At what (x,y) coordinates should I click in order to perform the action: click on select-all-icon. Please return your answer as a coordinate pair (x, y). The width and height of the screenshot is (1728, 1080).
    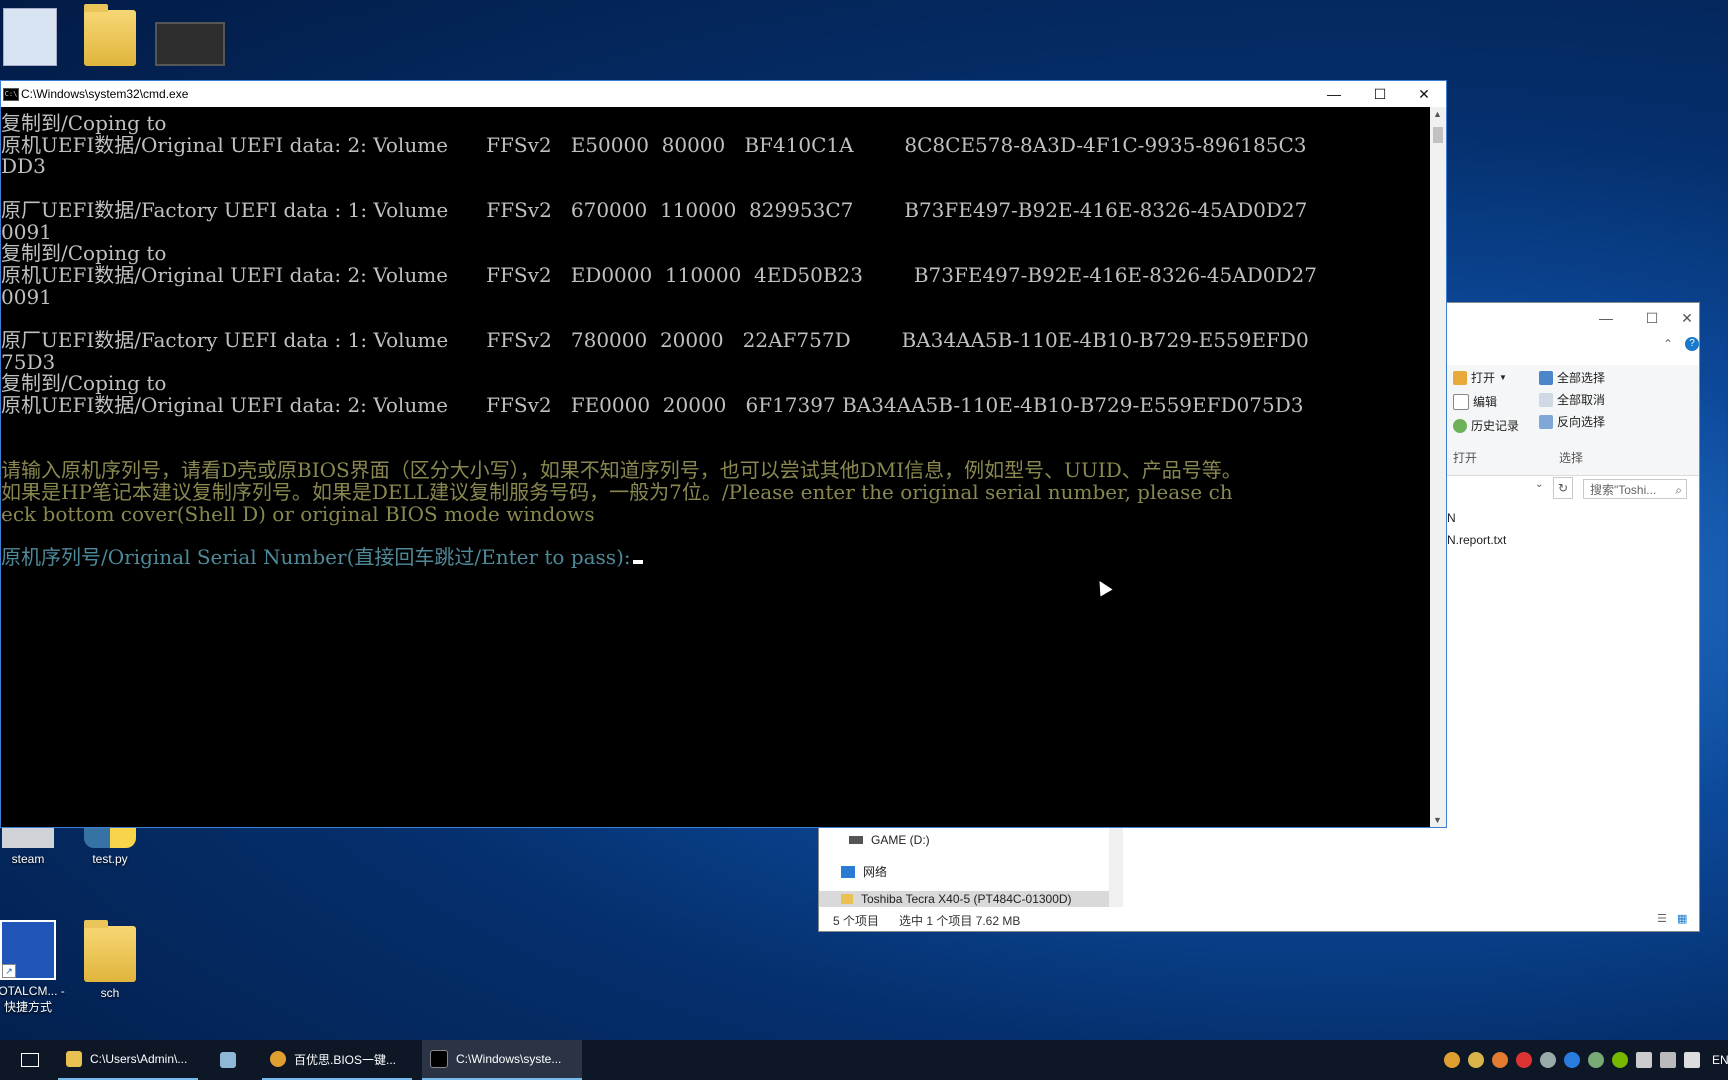
    Looking at the image, I should click on (1546, 377).